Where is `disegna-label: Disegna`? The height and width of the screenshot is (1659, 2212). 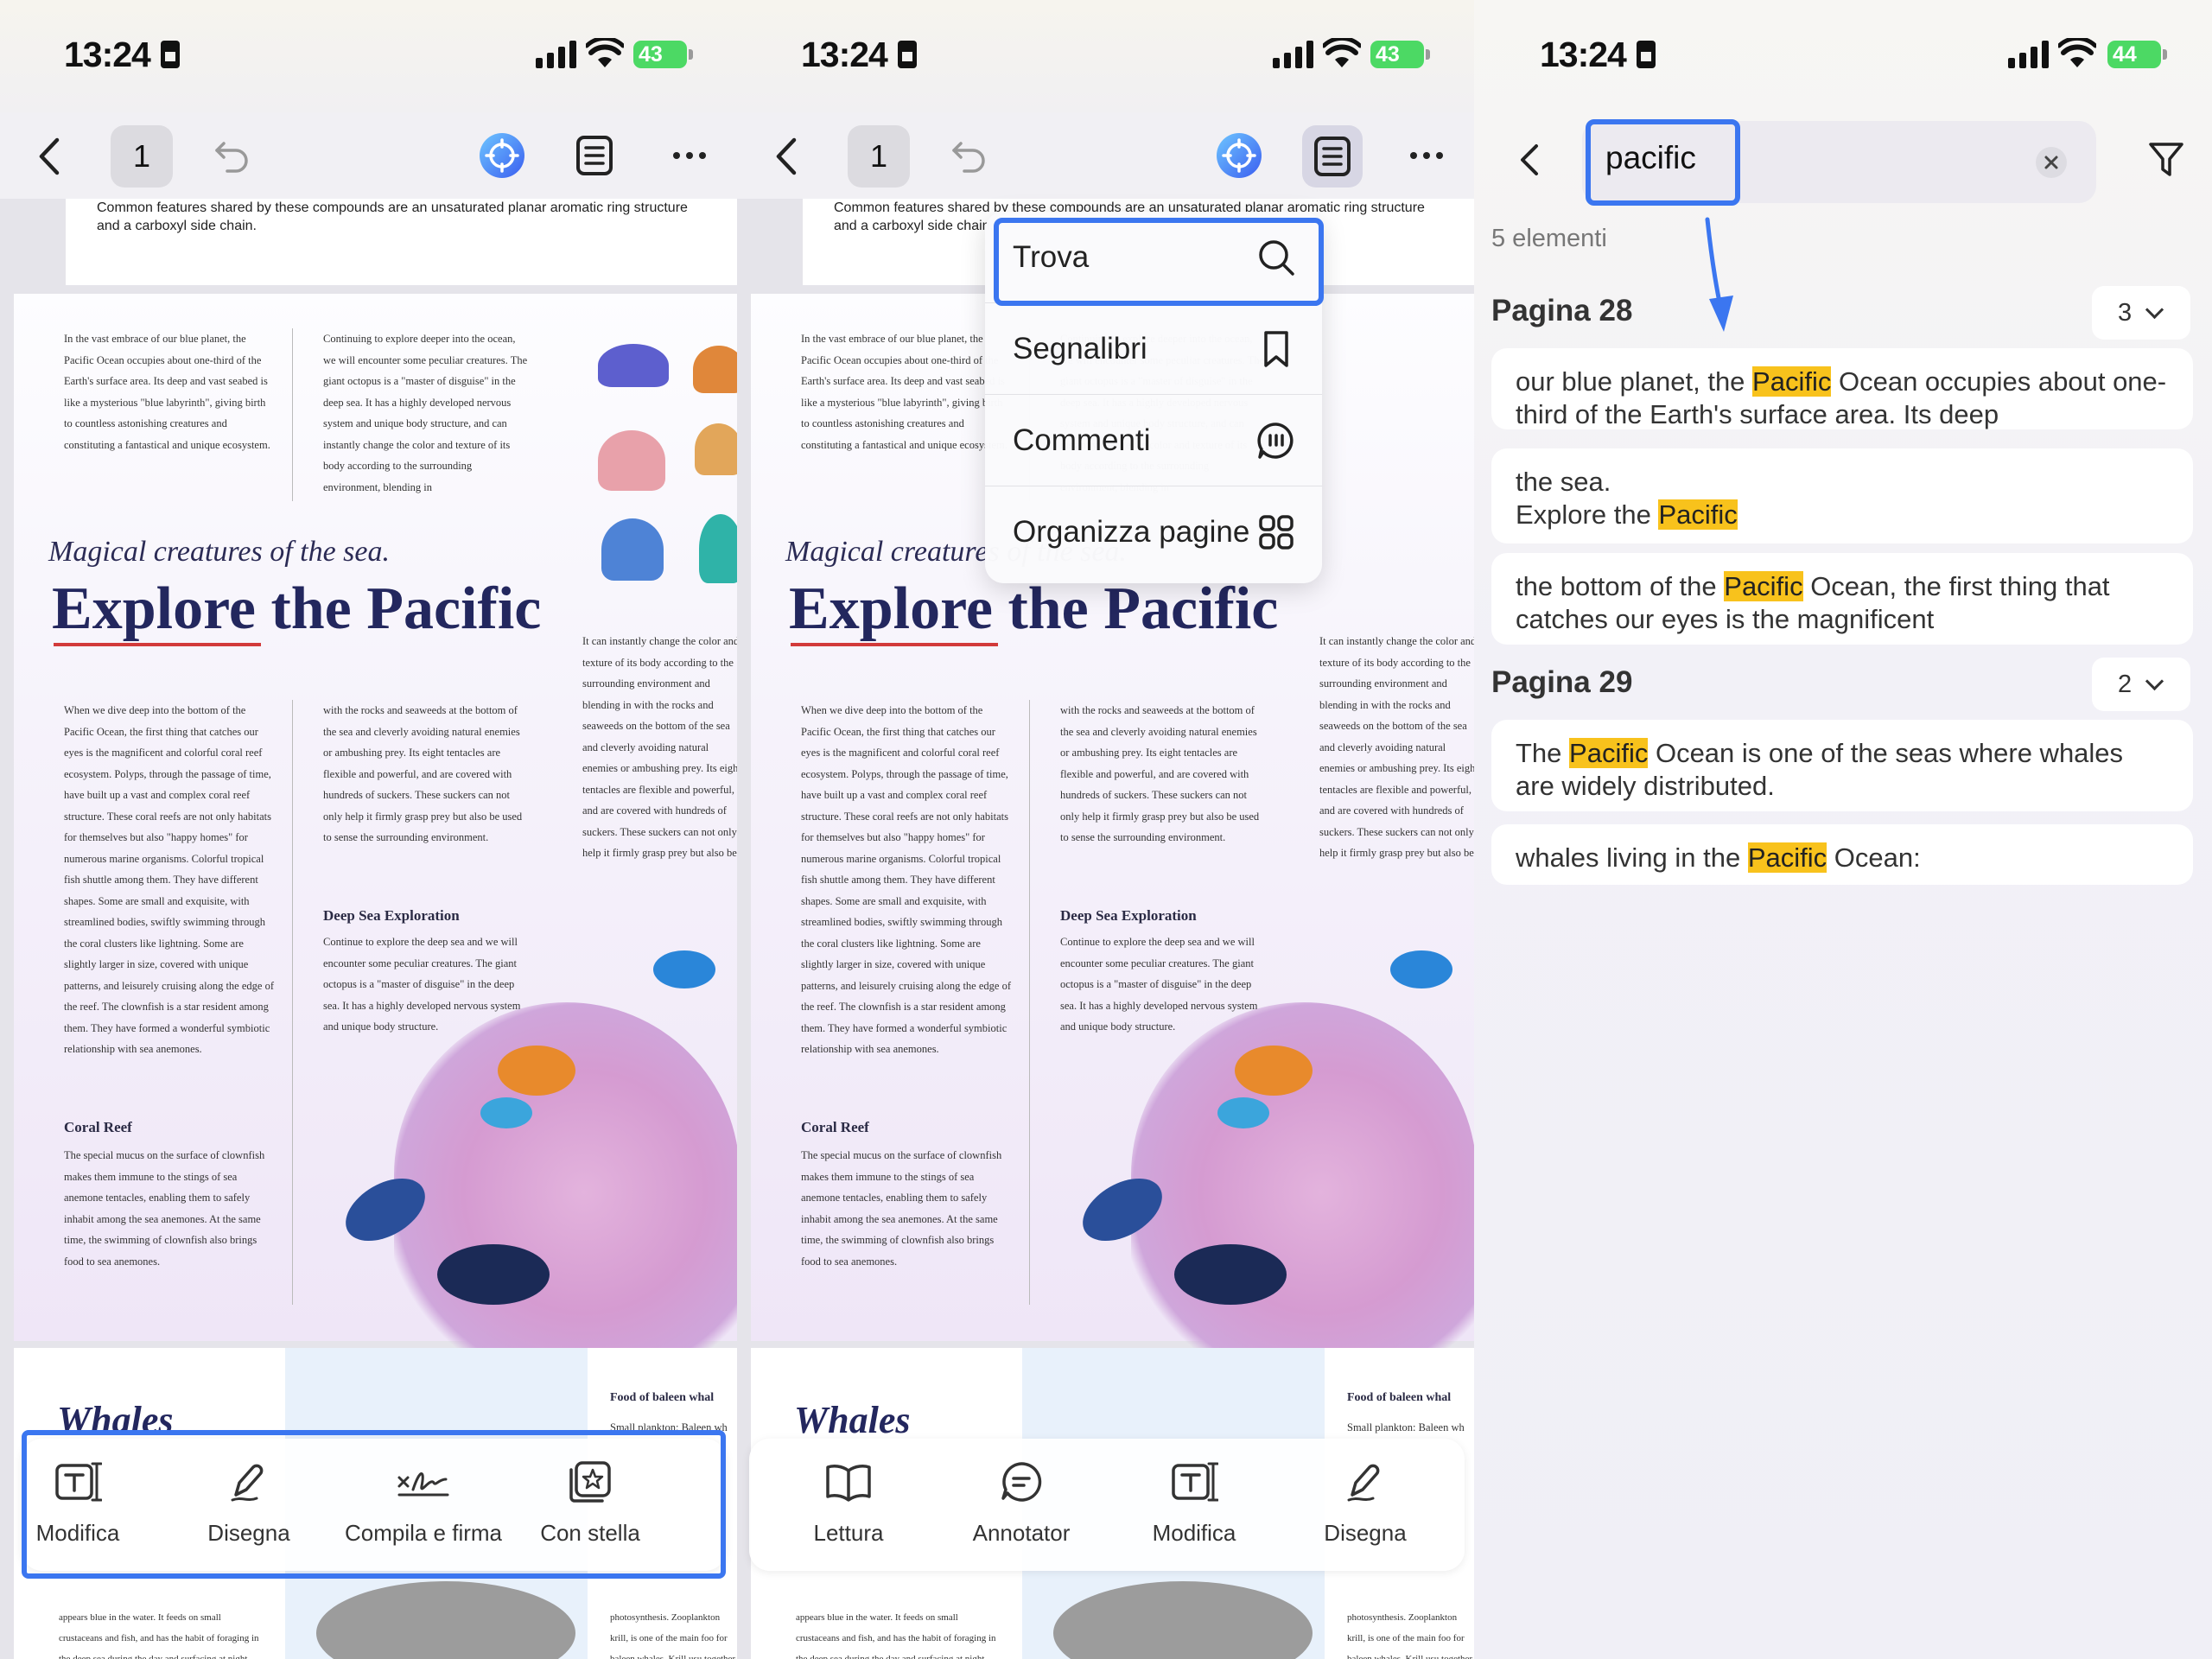
disegna-label: Disegna is located at coordinates (1365, 1533).